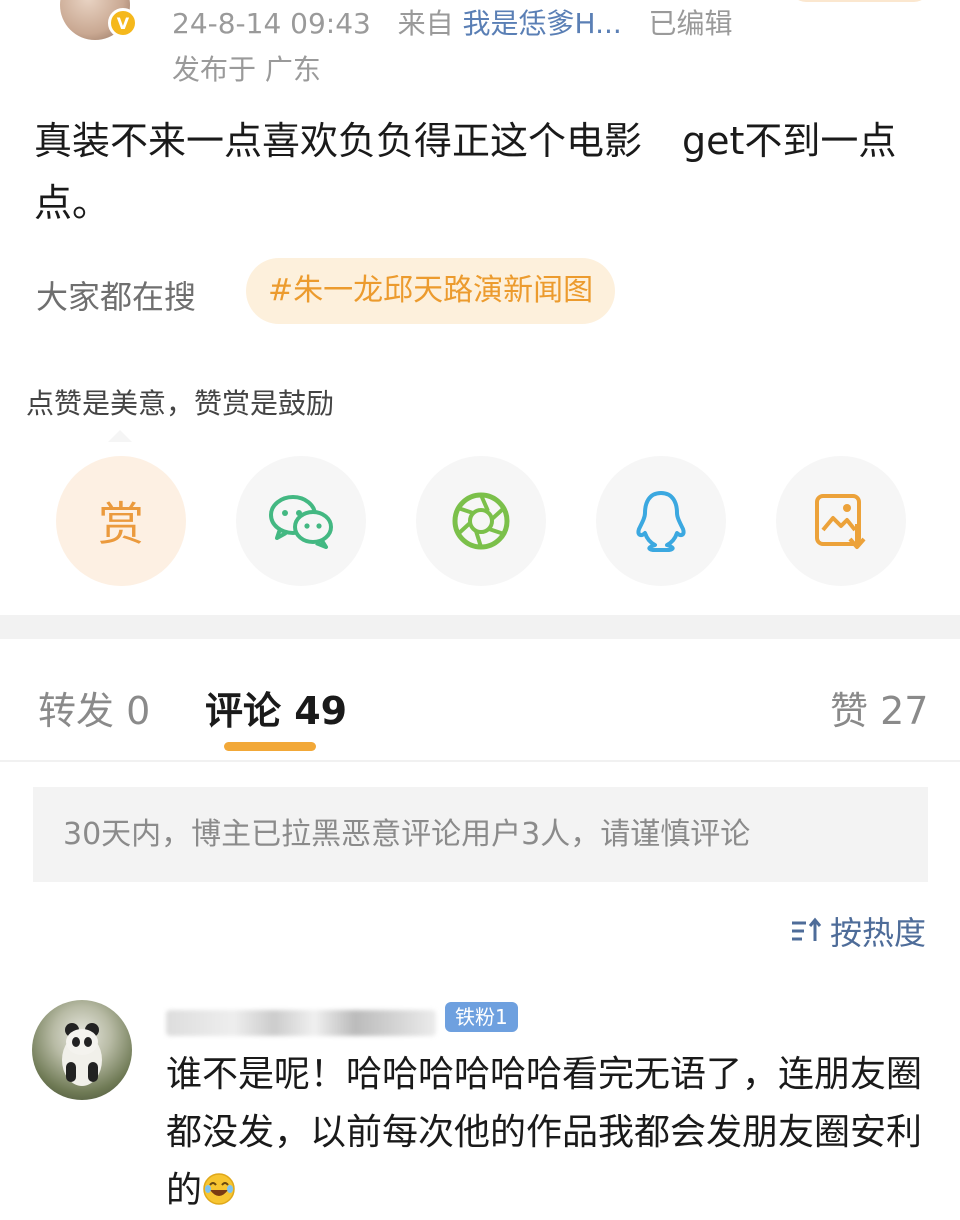 The width and height of the screenshot is (960, 1220). What do you see at coordinates (121, 524) in the screenshot?
I see `reward-icon: 赏` at bounding box center [121, 524].